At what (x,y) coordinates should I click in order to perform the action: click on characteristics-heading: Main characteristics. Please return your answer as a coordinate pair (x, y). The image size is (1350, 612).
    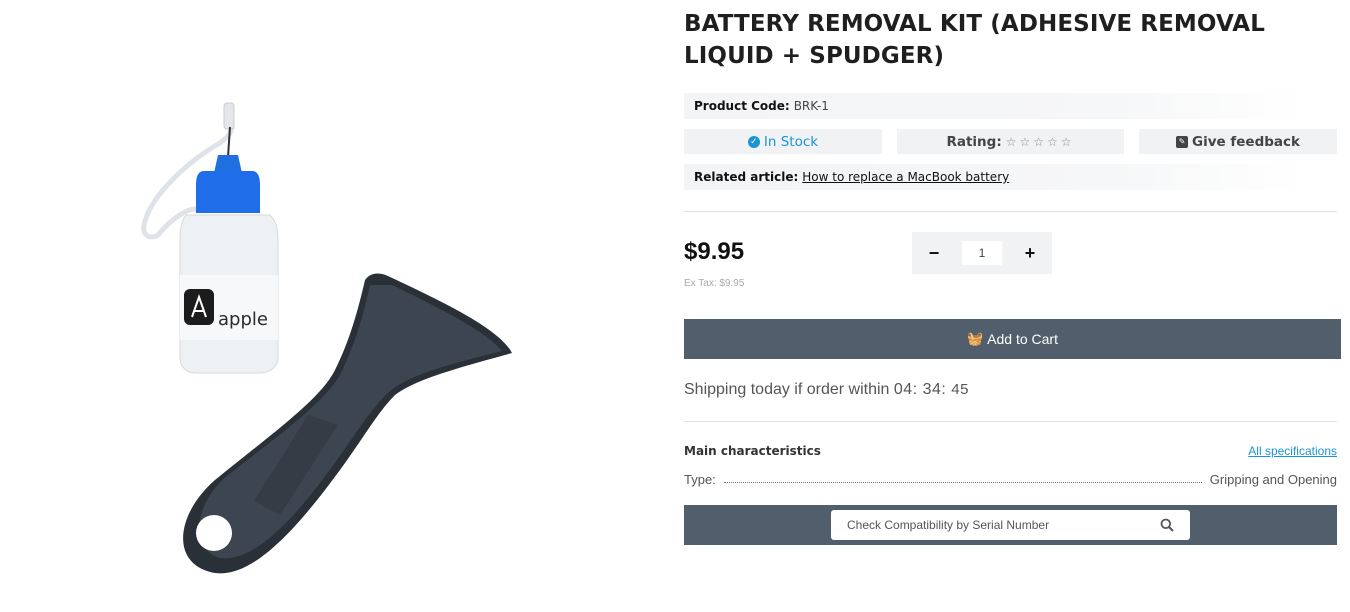
    Looking at the image, I should click on (752, 451).